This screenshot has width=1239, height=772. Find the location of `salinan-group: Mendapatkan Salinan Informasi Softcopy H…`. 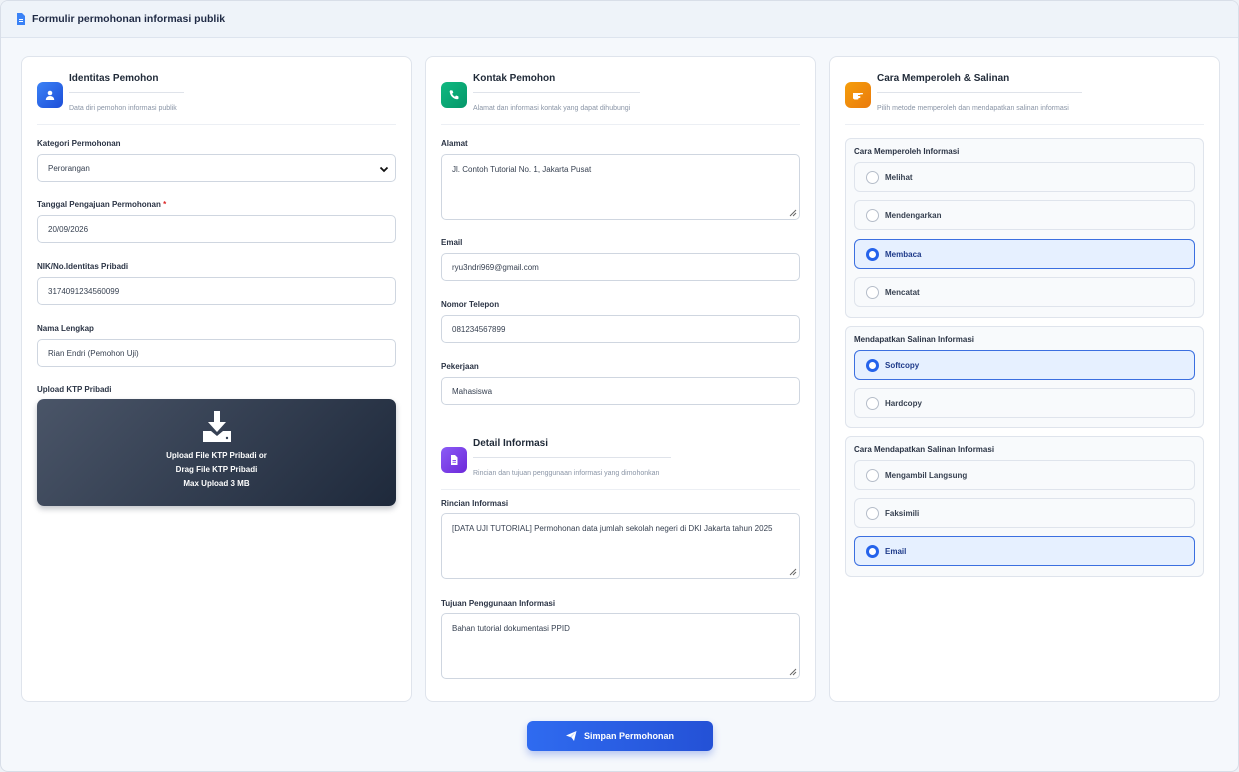

salinan-group: Mendapatkan Salinan Informasi Softcopy H… is located at coordinates (1024, 377).